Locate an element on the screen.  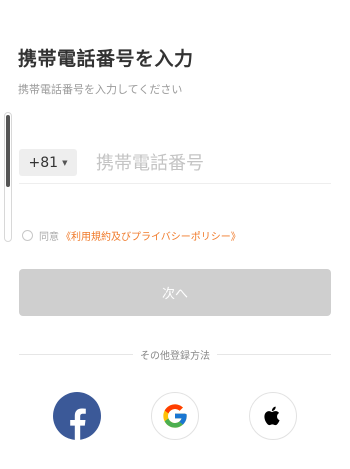
agreement-radio is located at coordinates (27, 235).